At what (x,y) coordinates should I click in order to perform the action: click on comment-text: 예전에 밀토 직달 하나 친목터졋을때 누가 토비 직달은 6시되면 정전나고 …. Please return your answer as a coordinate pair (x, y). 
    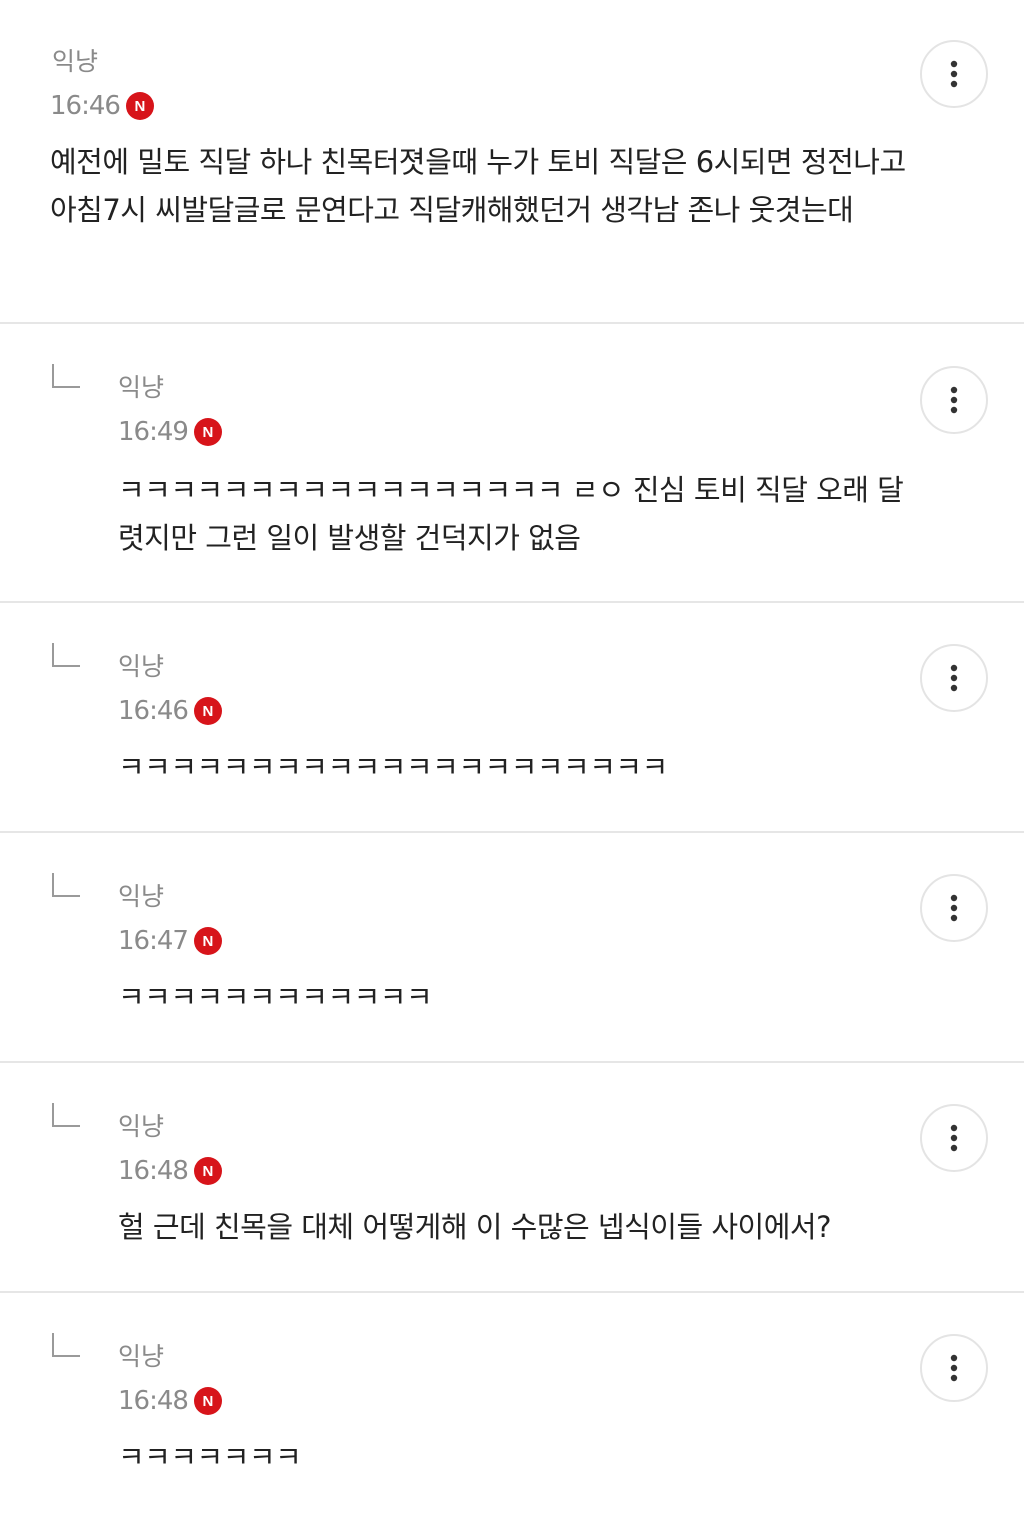
    Looking at the image, I should click on (478, 186).